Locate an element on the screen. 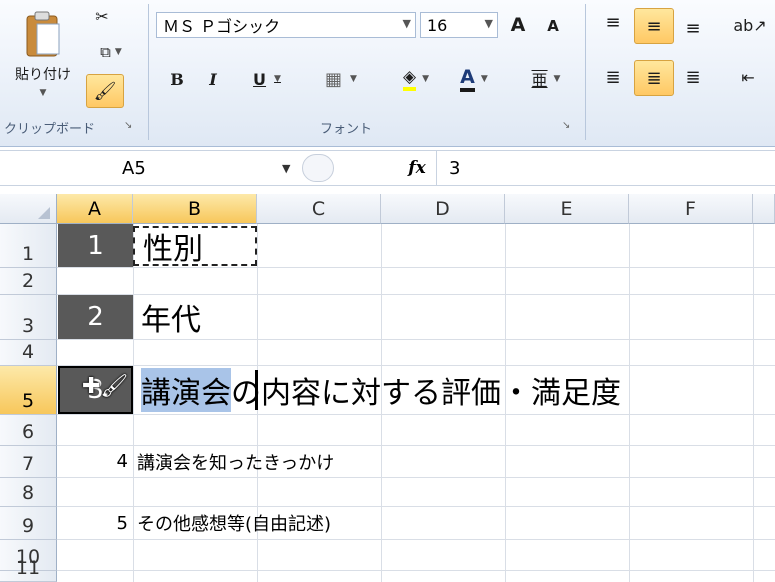 This screenshot has height=582, width=775. align-top-button: ≡ is located at coordinates (613, 22).